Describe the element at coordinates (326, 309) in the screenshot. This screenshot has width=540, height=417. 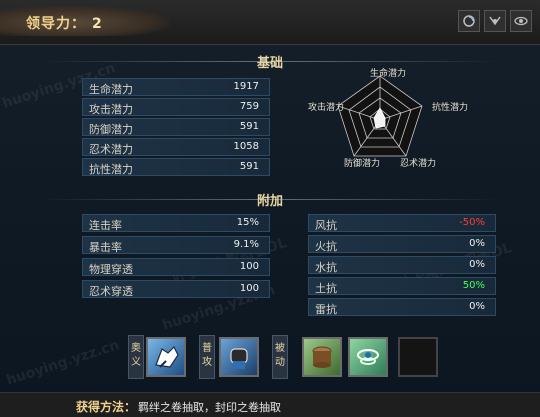
I see `resist-label: 雷抗` at that location.